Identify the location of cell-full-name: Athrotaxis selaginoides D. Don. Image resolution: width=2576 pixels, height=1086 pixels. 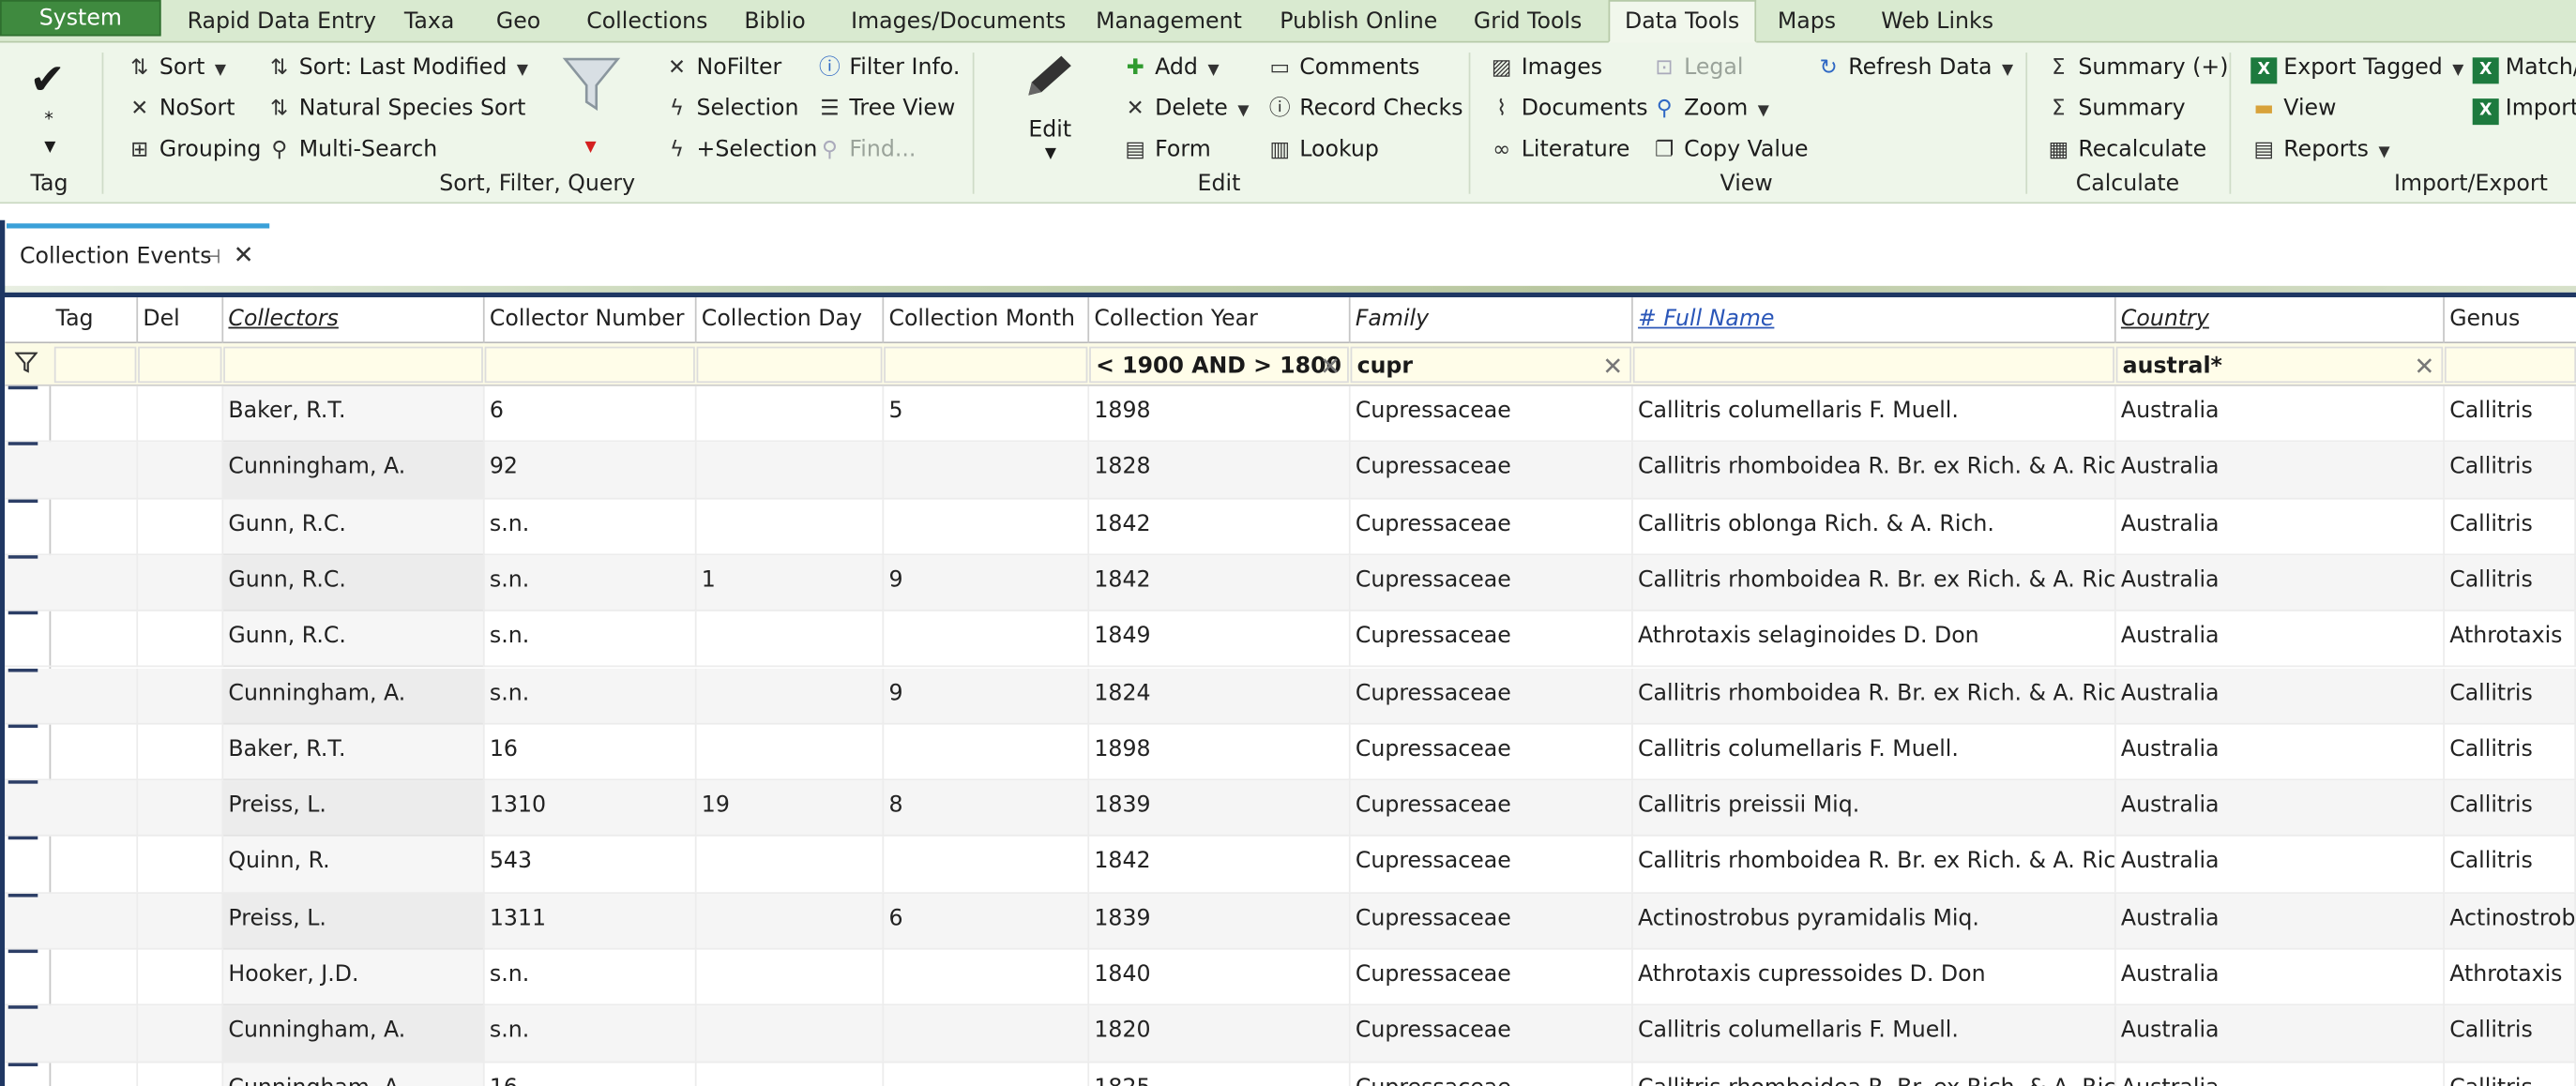
(1875, 639).